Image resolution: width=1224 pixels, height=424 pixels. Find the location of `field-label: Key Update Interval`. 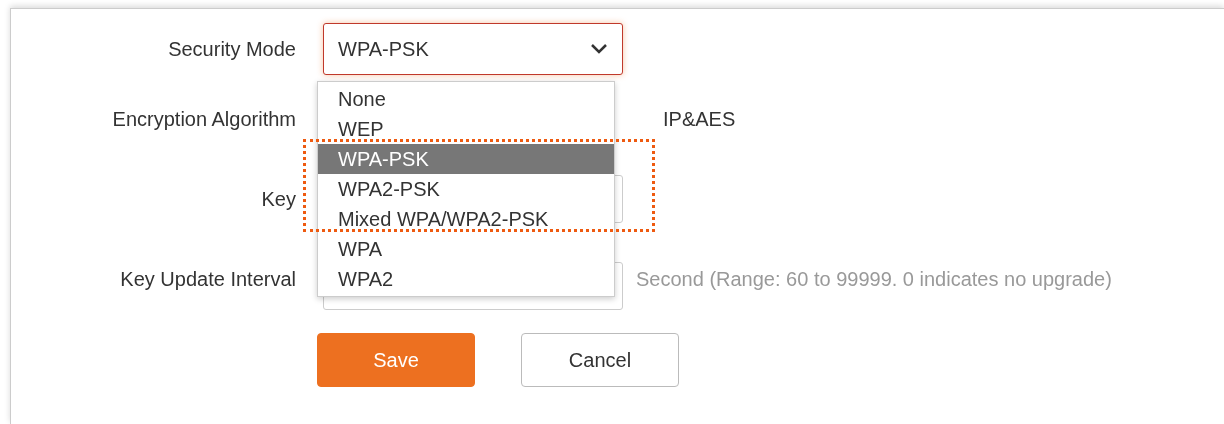

field-label: Key Update Interval is located at coordinates (207, 279).